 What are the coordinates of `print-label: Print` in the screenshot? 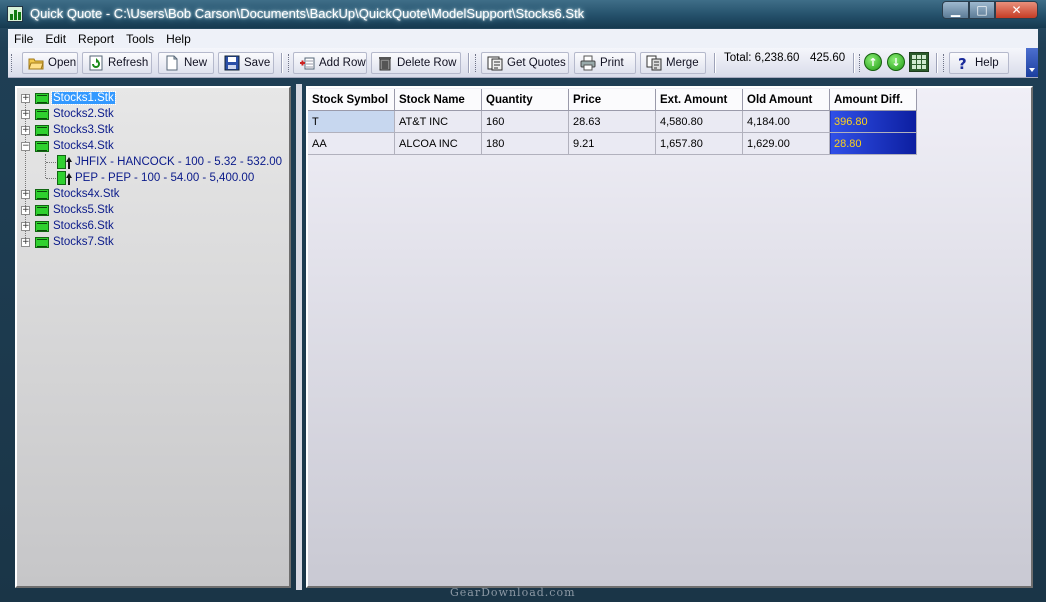 It's located at (612, 63).